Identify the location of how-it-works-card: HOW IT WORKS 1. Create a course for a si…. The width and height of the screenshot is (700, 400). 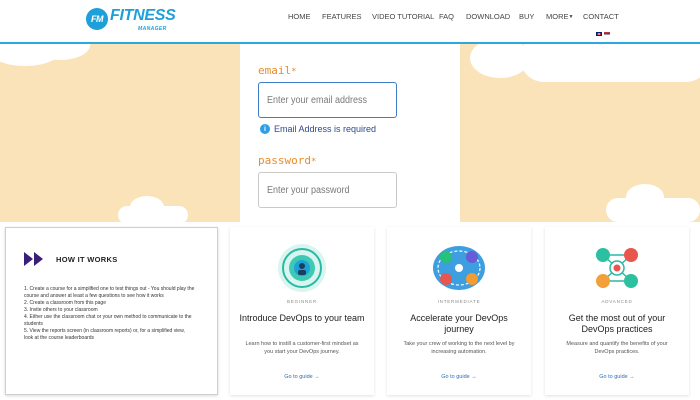
(111, 311).